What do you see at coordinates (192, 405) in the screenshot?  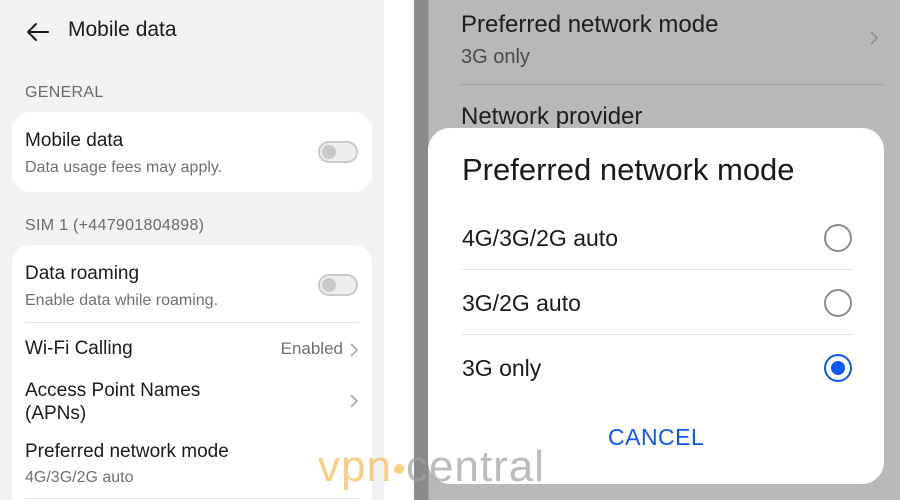 I see `apn-row: Access Point Names (APNs)` at bounding box center [192, 405].